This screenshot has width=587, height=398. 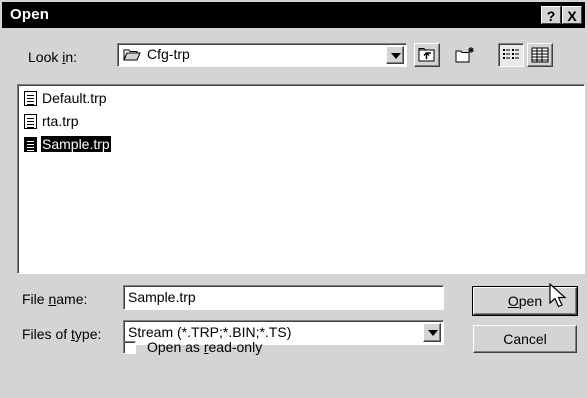 What do you see at coordinates (30, 14) in the screenshot?
I see `dialog-title: Open` at bounding box center [30, 14].